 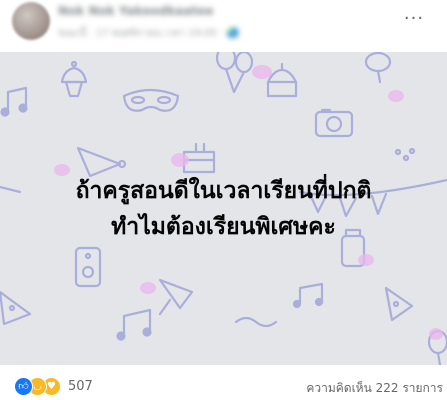 What do you see at coordinates (148, 33) in the screenshot?
I see `post-meta: ขณะนี้ · 17 พฤศจิกายน เวลา 19:05 · 🌏` at bounding box center [148, 33].